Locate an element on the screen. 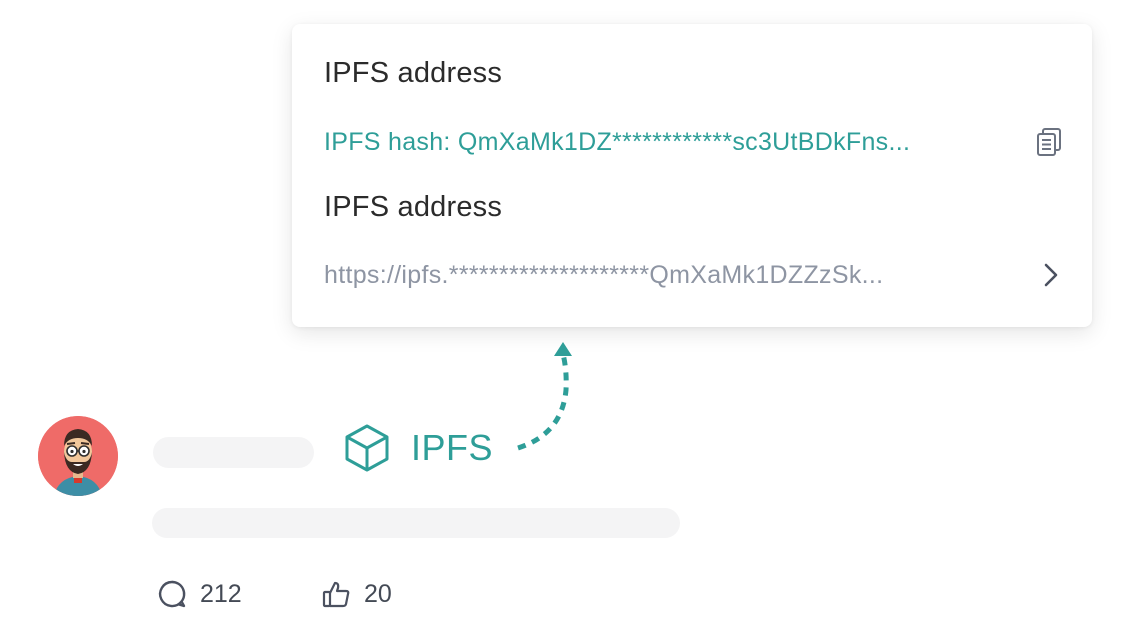 The width and height of the screenshot is (1132, 636). thumbs-up-icon is located at coordinates (336, 594).